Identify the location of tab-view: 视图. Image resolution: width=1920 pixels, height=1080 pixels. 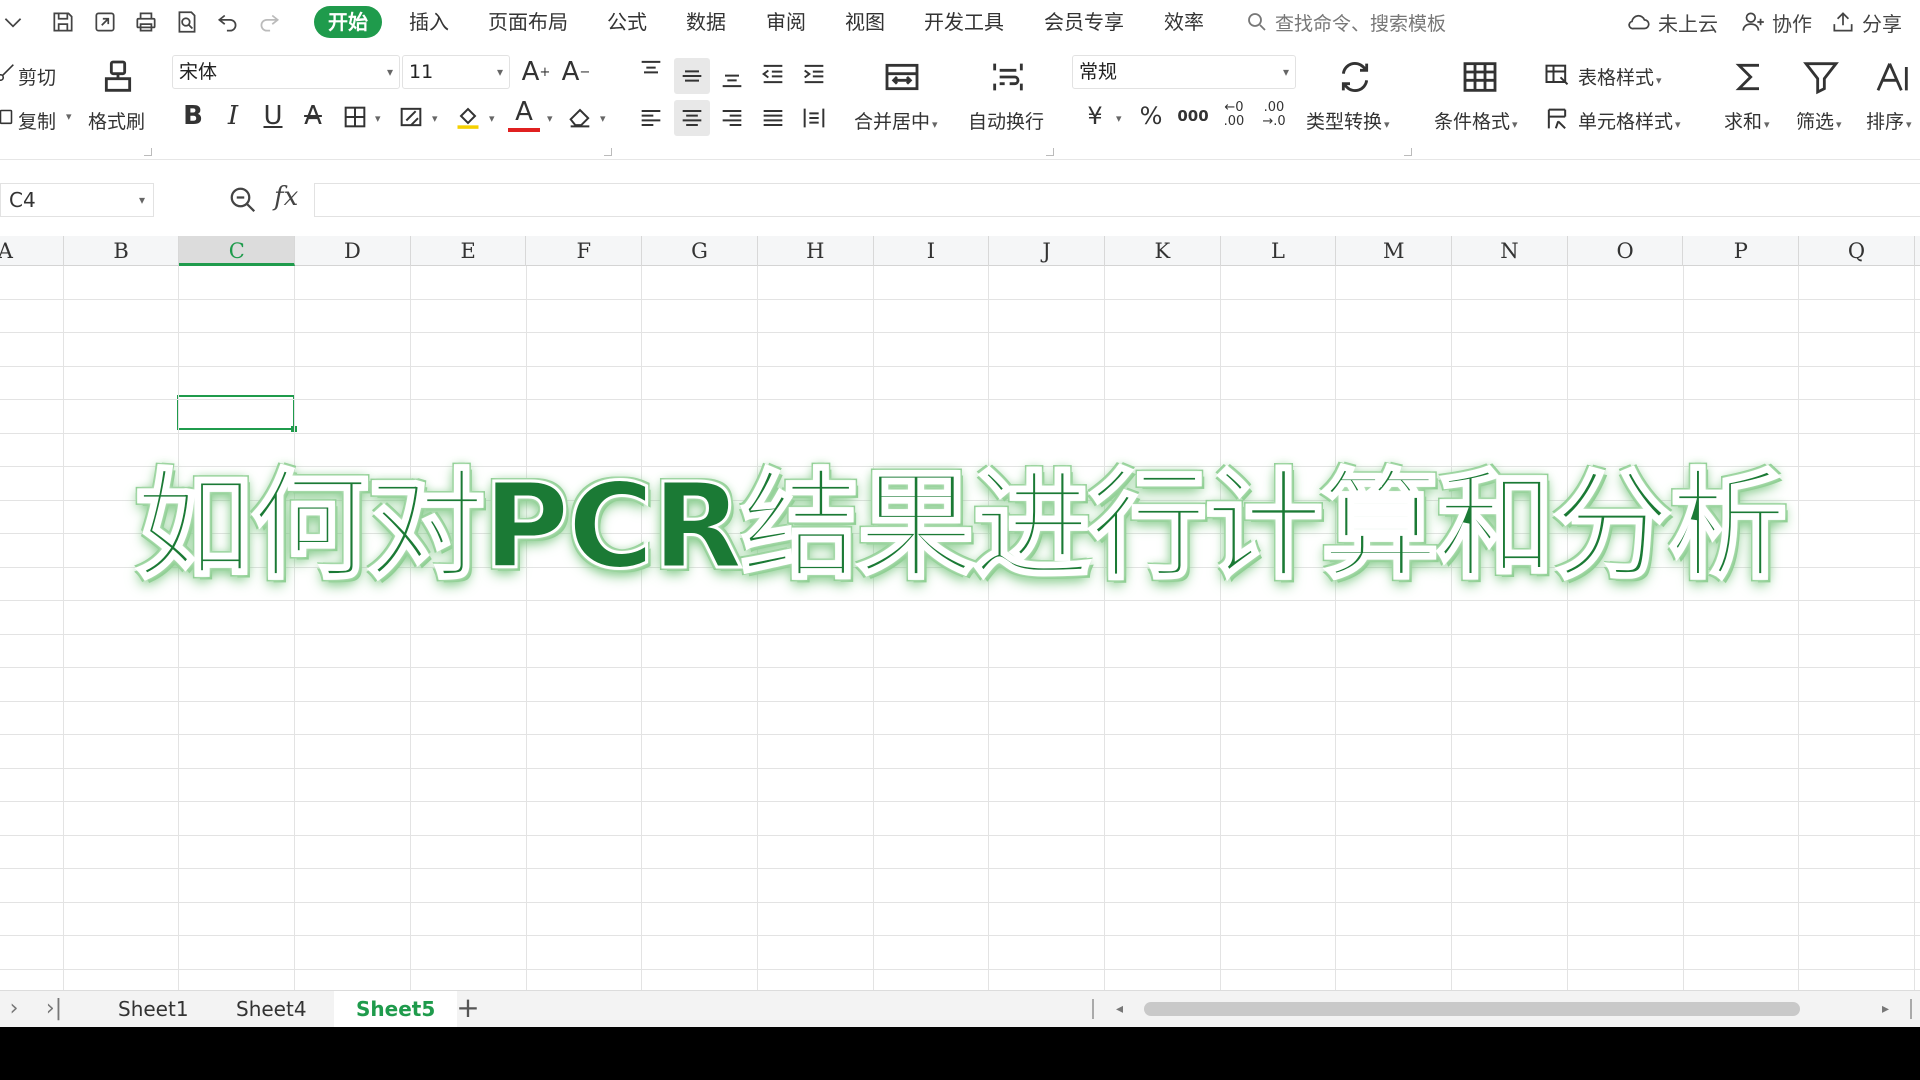
(865, 22).